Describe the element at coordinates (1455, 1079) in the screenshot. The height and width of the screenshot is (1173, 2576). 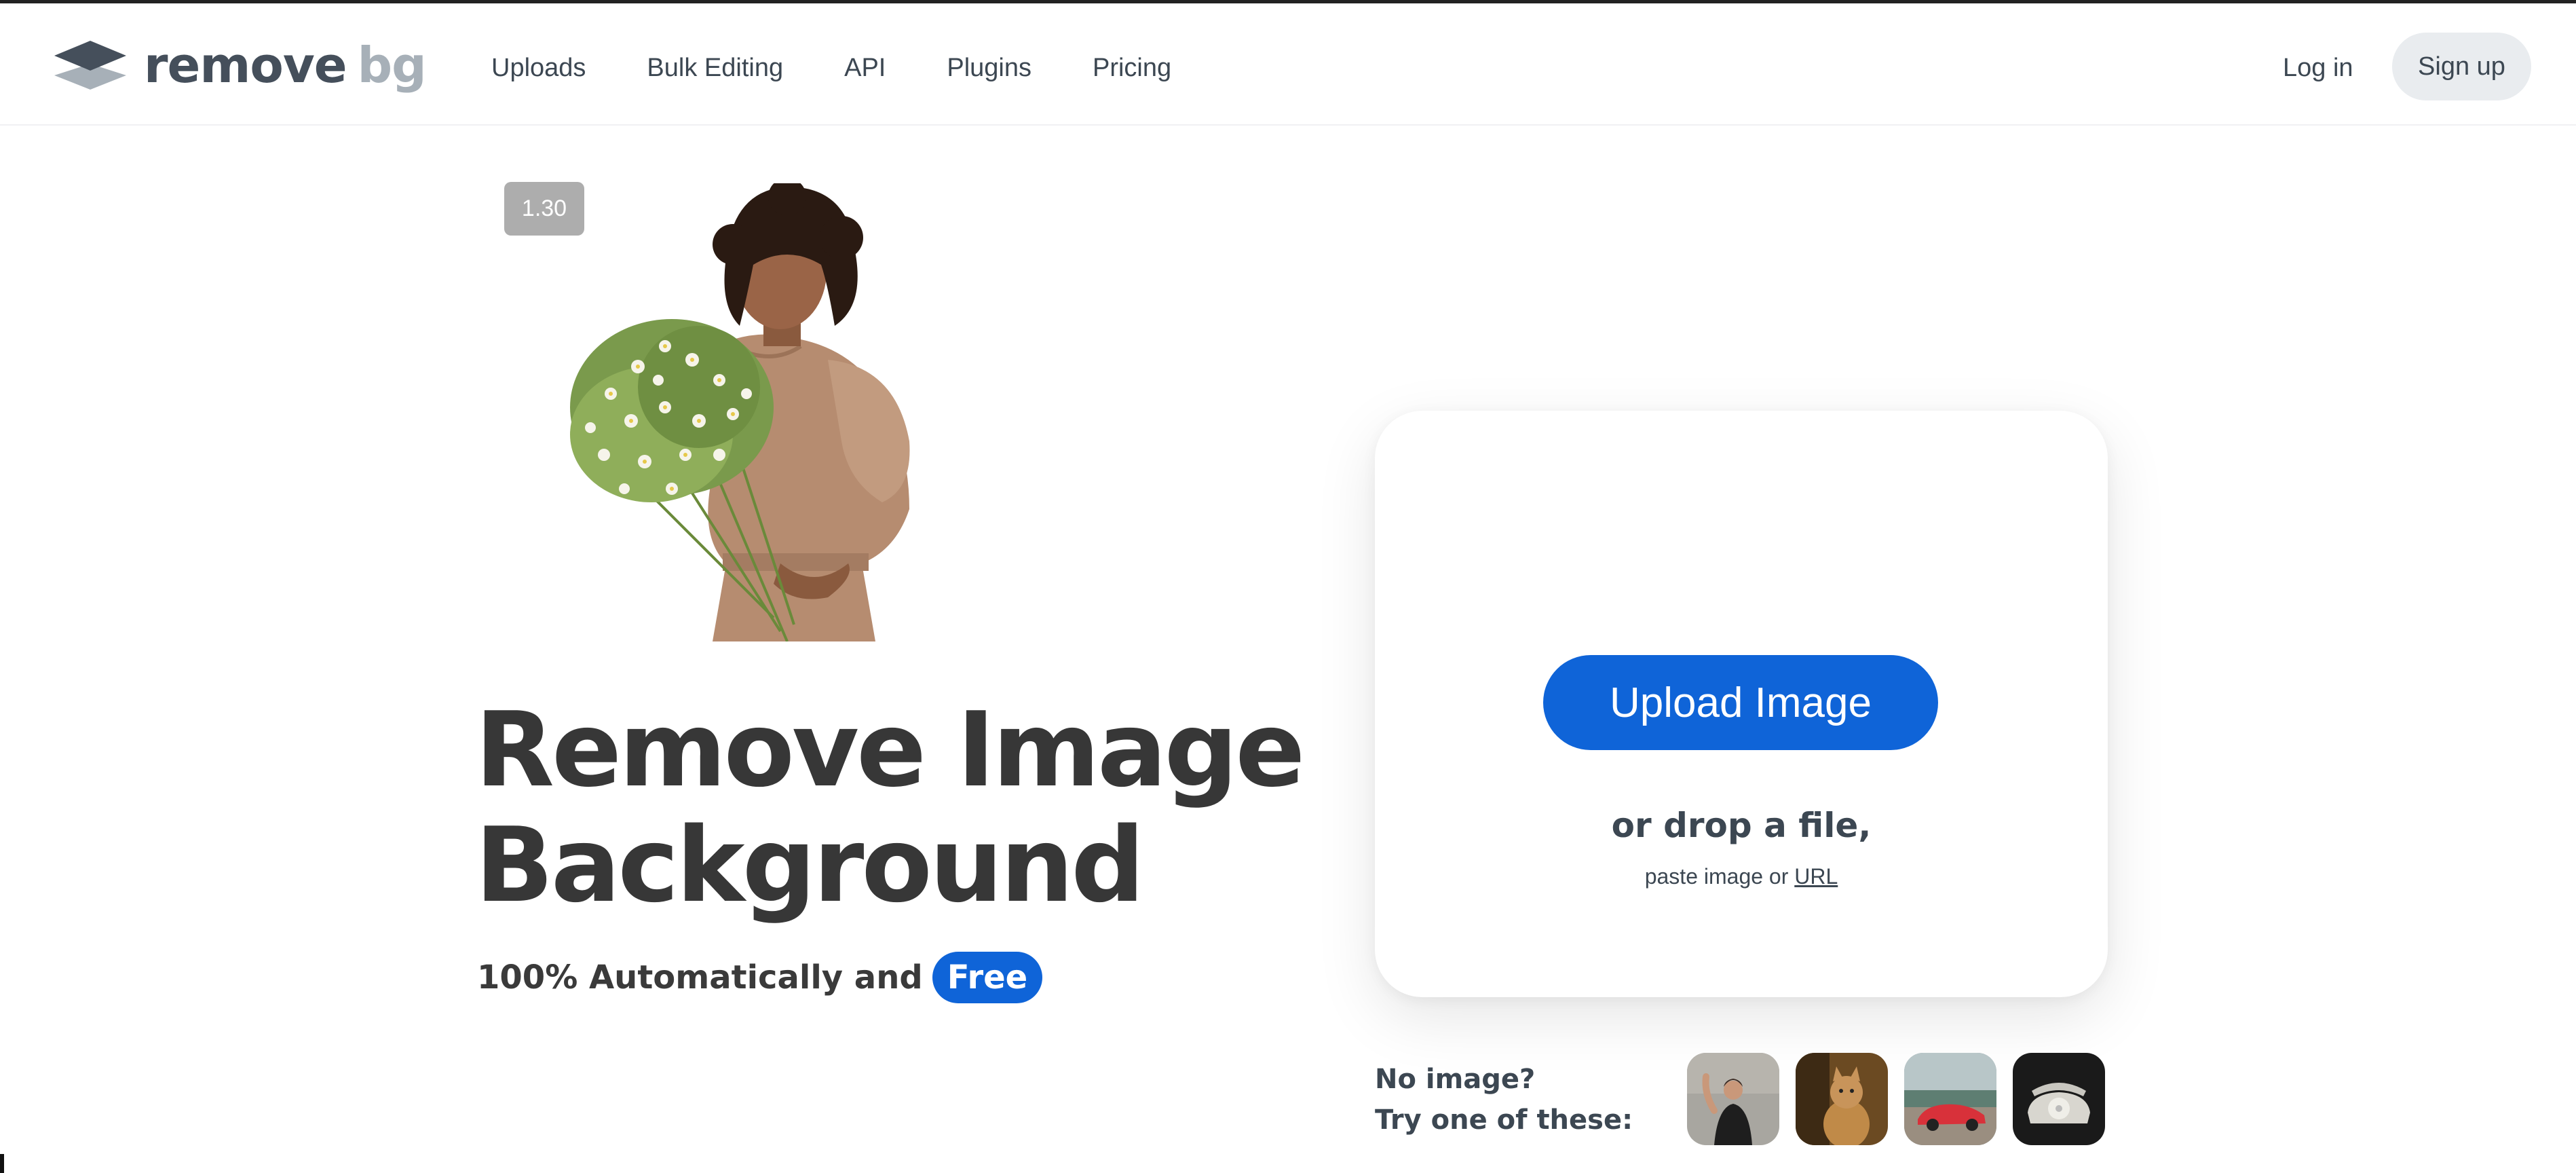
I see `sample-prompt-line1: No image?` at that location.